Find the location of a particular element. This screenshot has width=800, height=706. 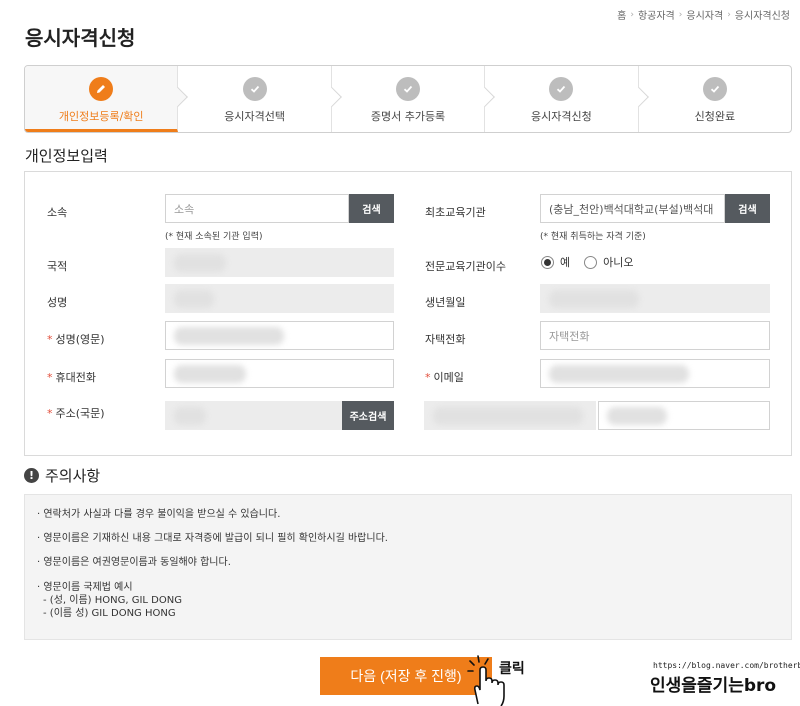

step-label: 증명서 추가등록 is located at coordinates (408, 116).